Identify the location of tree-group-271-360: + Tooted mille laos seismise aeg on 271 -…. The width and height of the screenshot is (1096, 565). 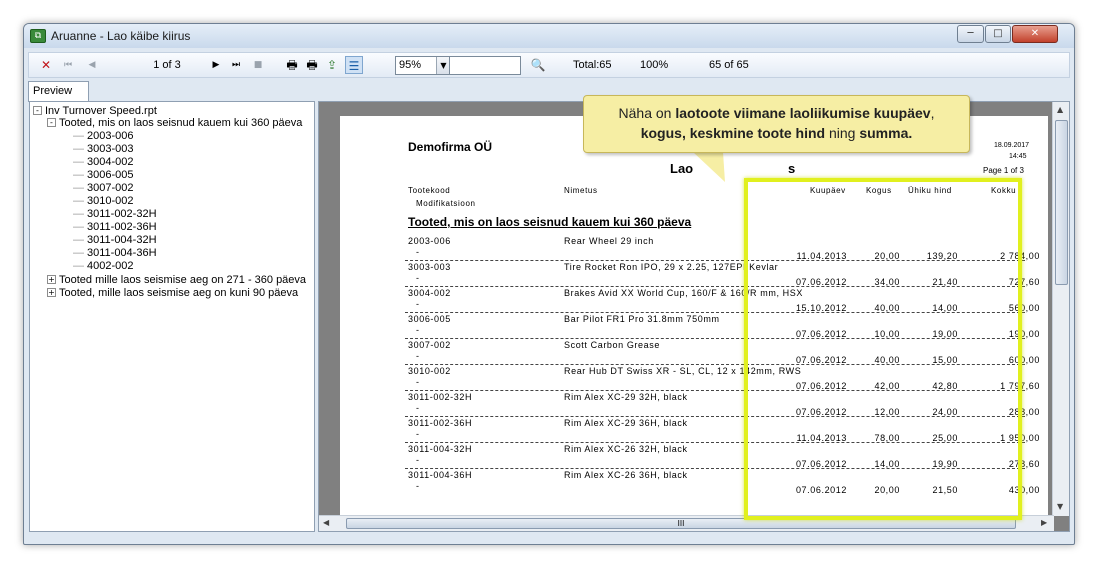
(176, 280).